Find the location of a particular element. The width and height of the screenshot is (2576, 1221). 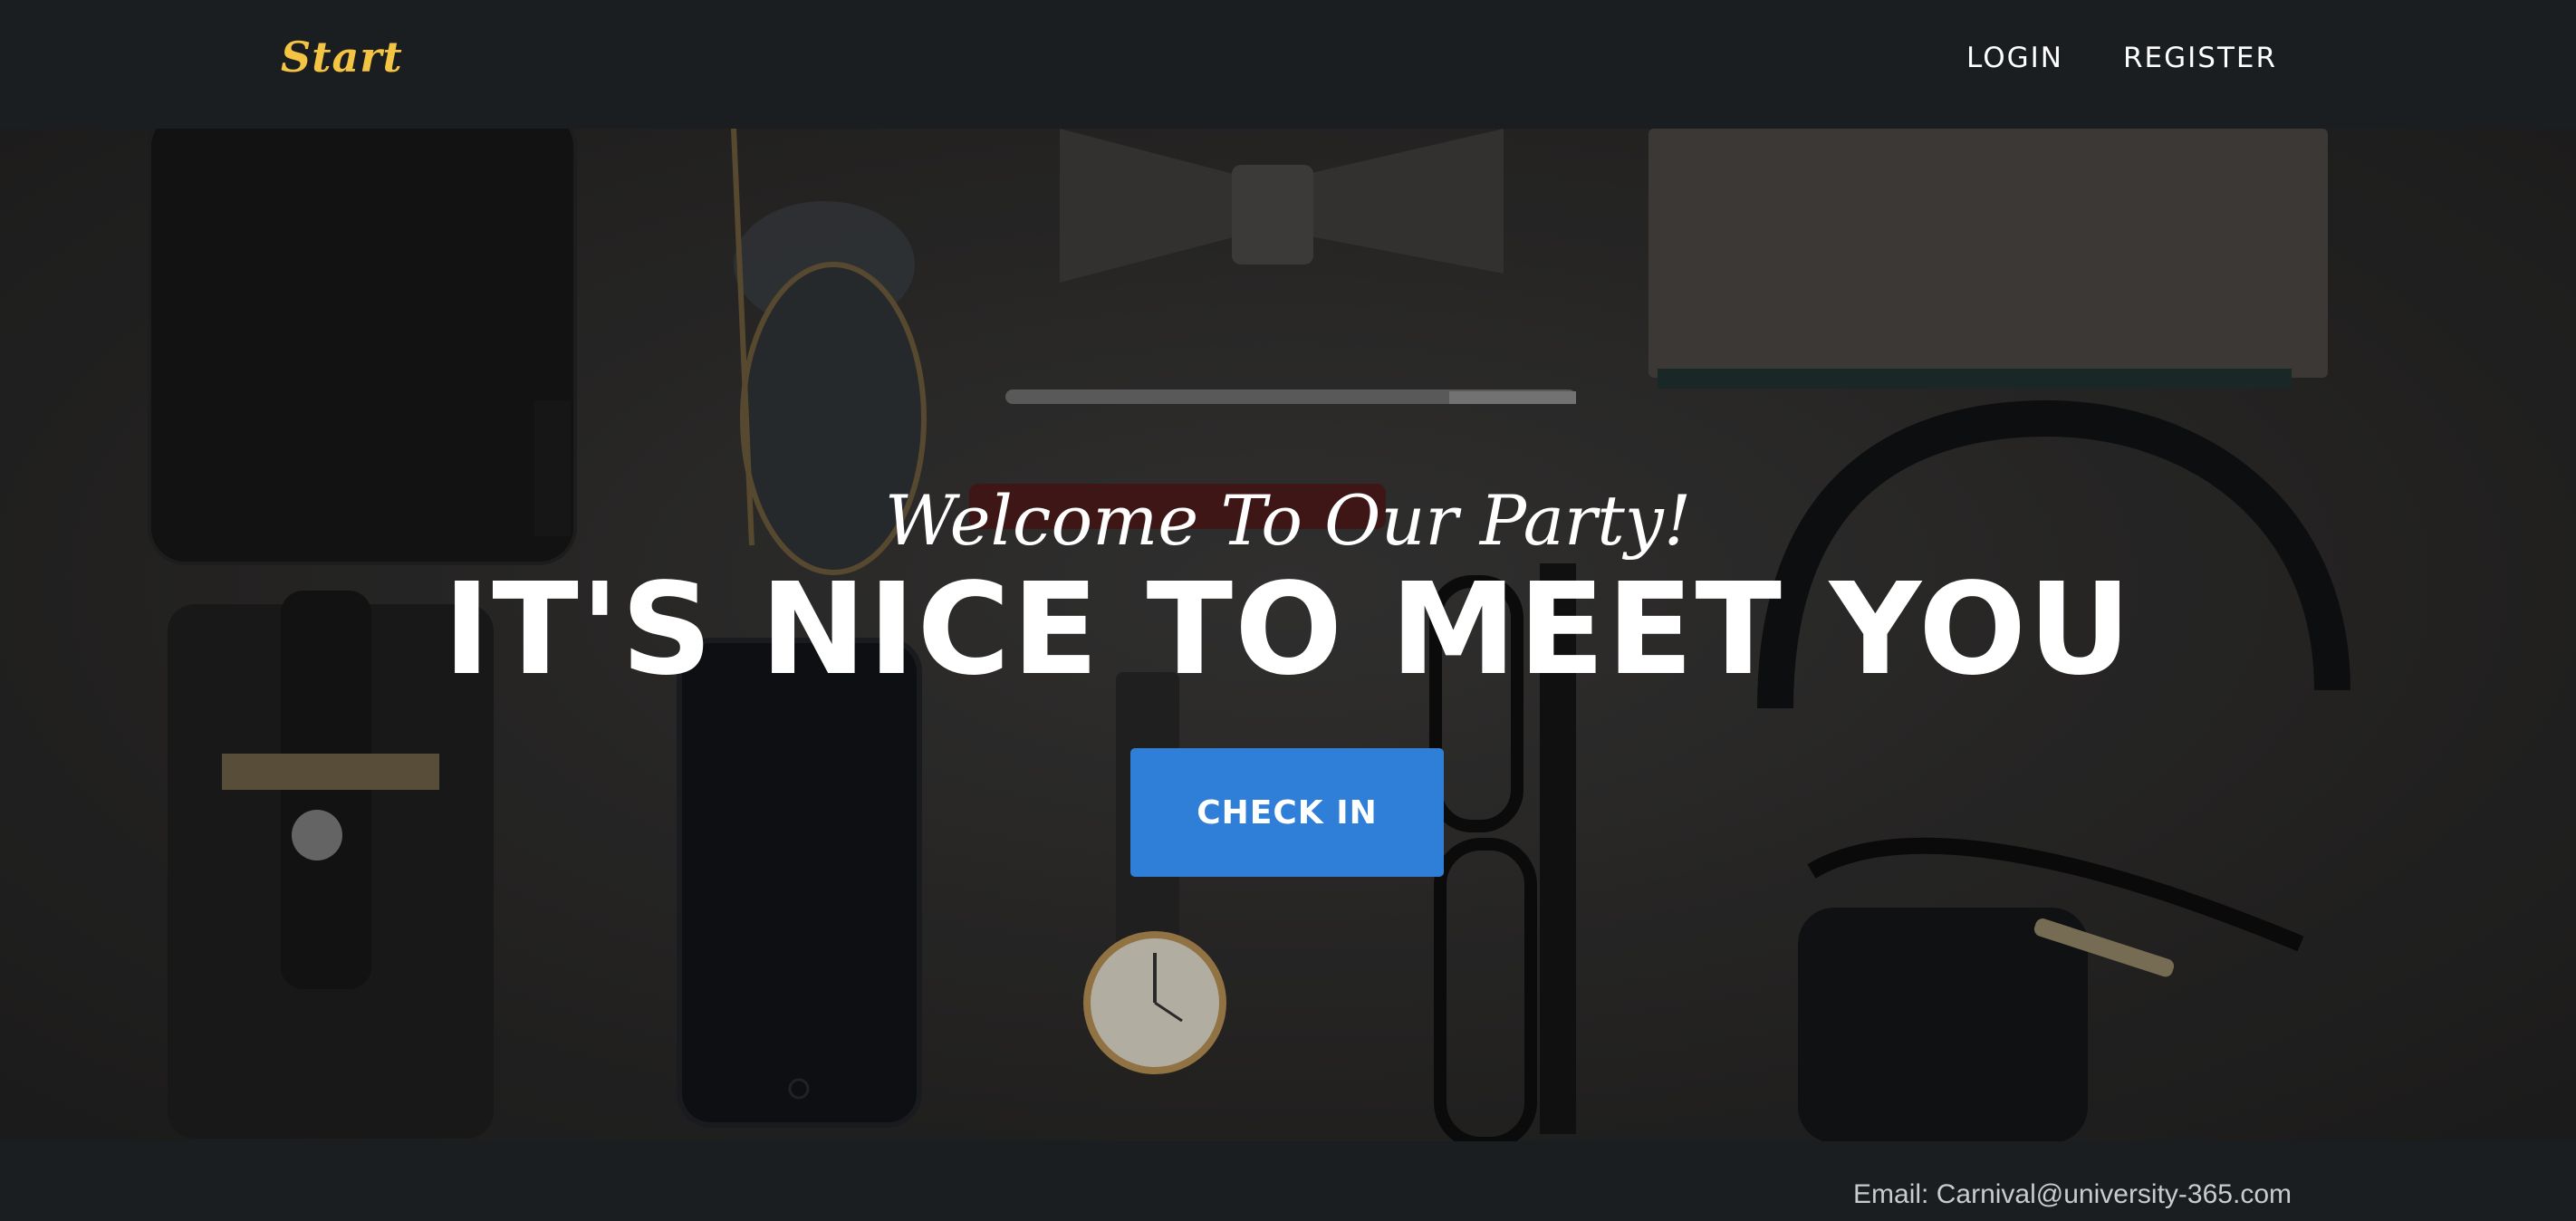

navbar: Start LOGIN REGISTER is located at coordinates (1288, 64).